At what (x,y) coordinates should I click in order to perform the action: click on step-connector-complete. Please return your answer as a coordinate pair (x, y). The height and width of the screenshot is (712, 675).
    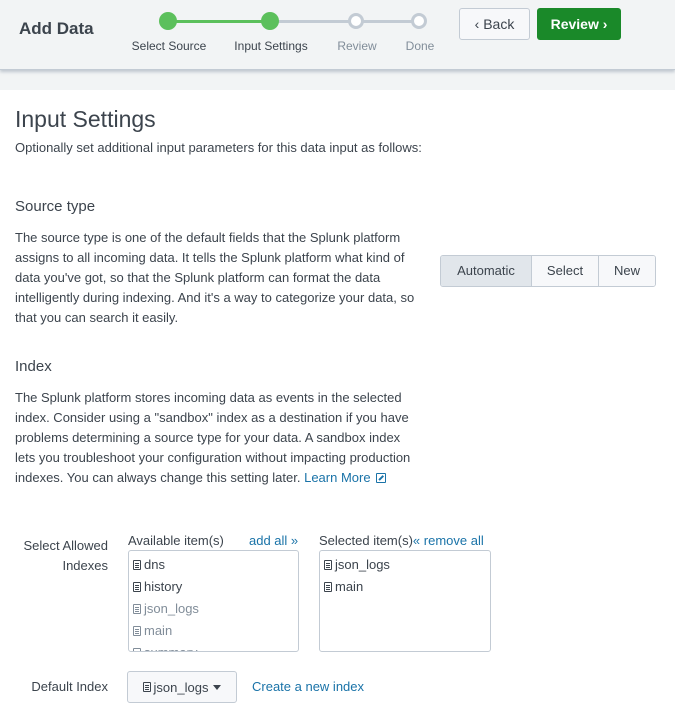
    Looking at the image, I should click on (219, 21).